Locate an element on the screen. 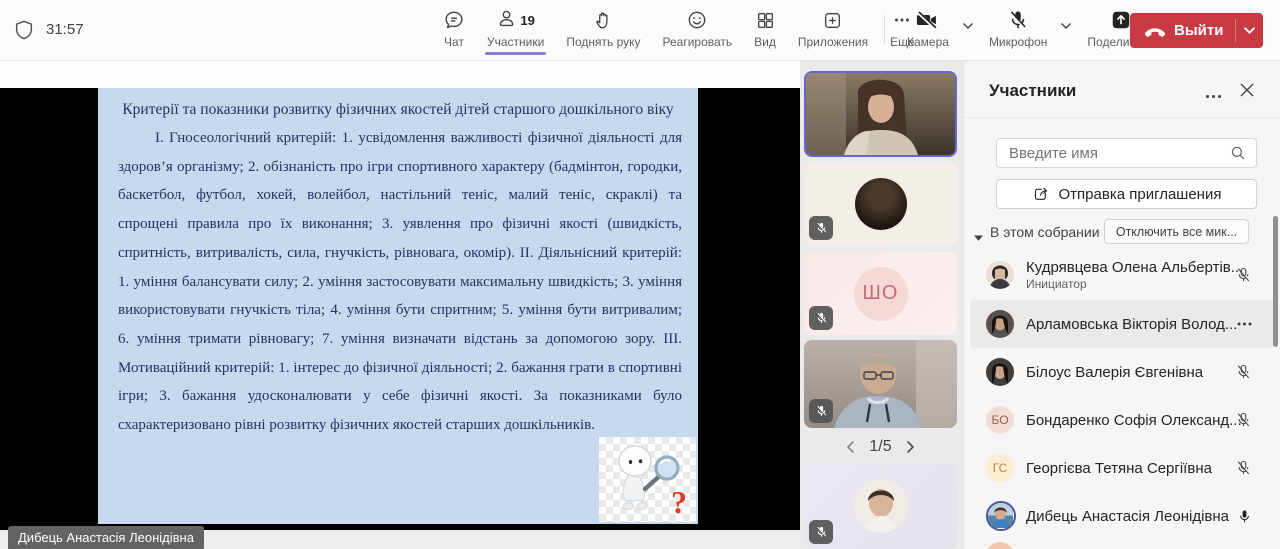 The width and height of the screenshot is (1280, 549). share-screen-icon is located at coordinates (1121, 20).